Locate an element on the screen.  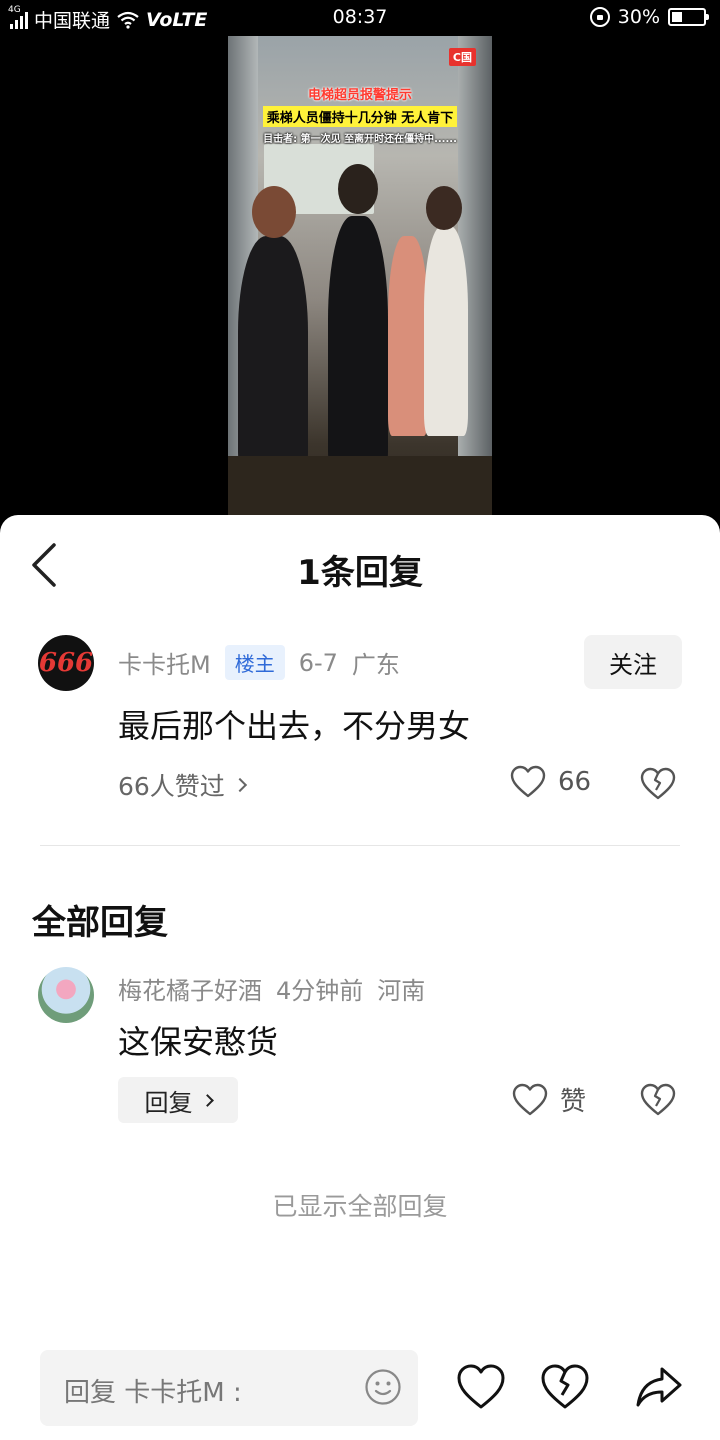
share-arrow-icon is located at coordinates (659, 1387).